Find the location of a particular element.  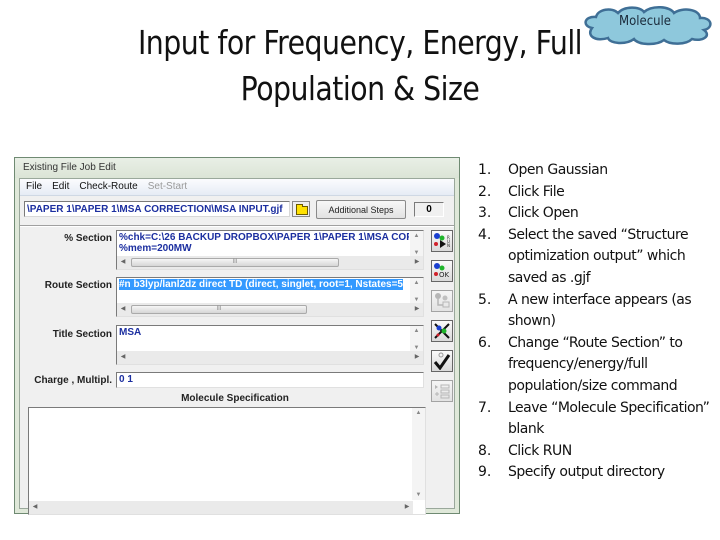

menu-set-start: Set-Start is located at coordinates (167, 187).